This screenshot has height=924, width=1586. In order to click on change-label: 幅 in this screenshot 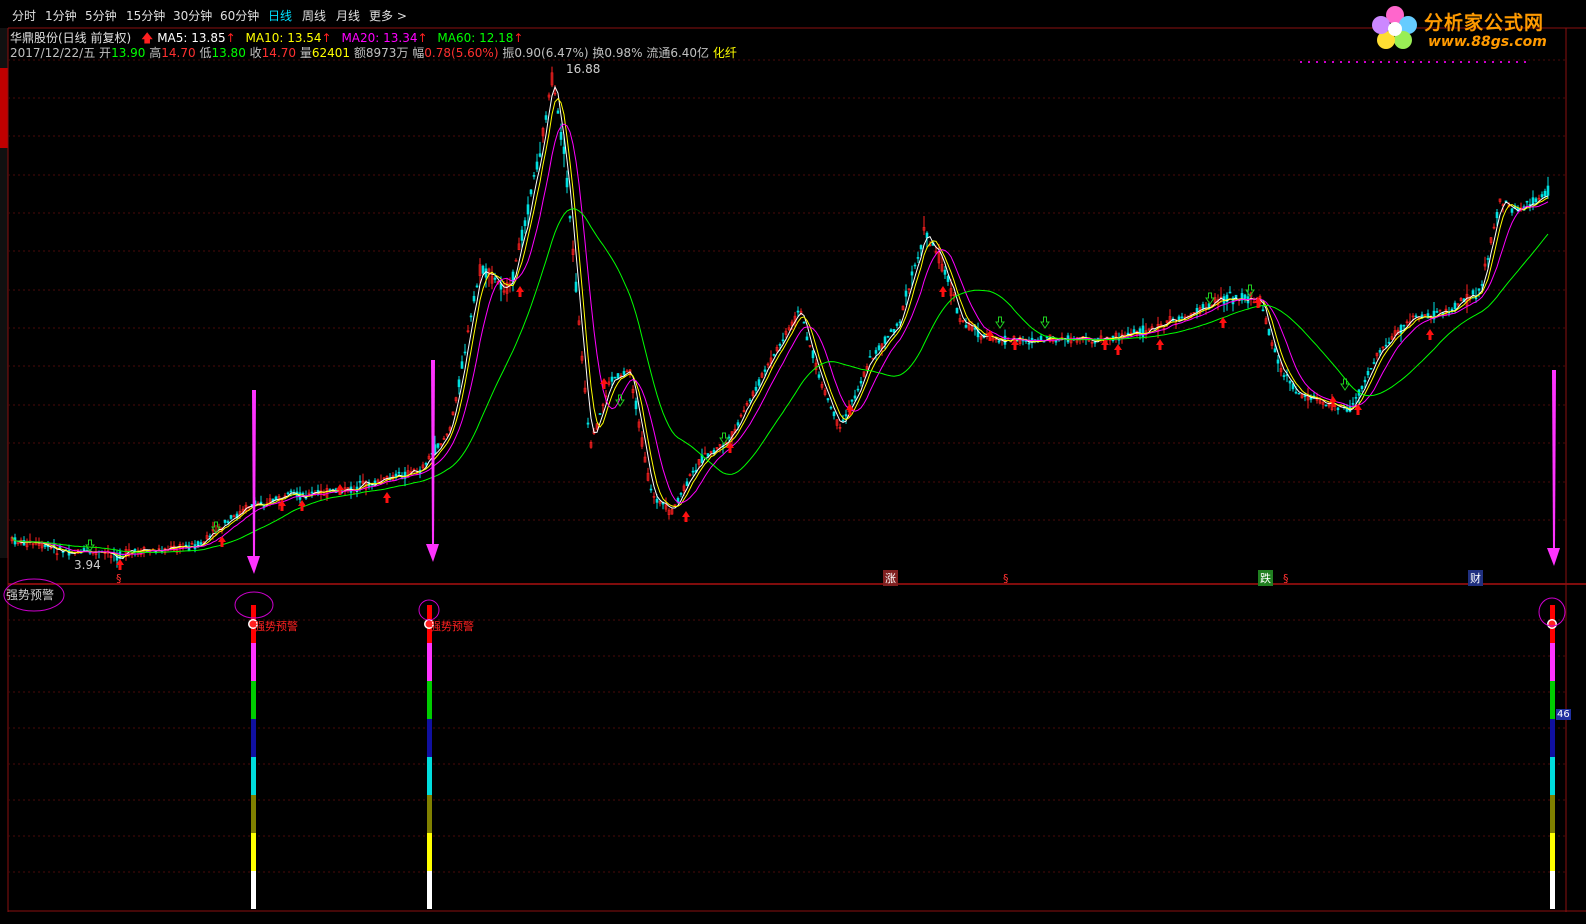, I will do `click(418, 53)`.